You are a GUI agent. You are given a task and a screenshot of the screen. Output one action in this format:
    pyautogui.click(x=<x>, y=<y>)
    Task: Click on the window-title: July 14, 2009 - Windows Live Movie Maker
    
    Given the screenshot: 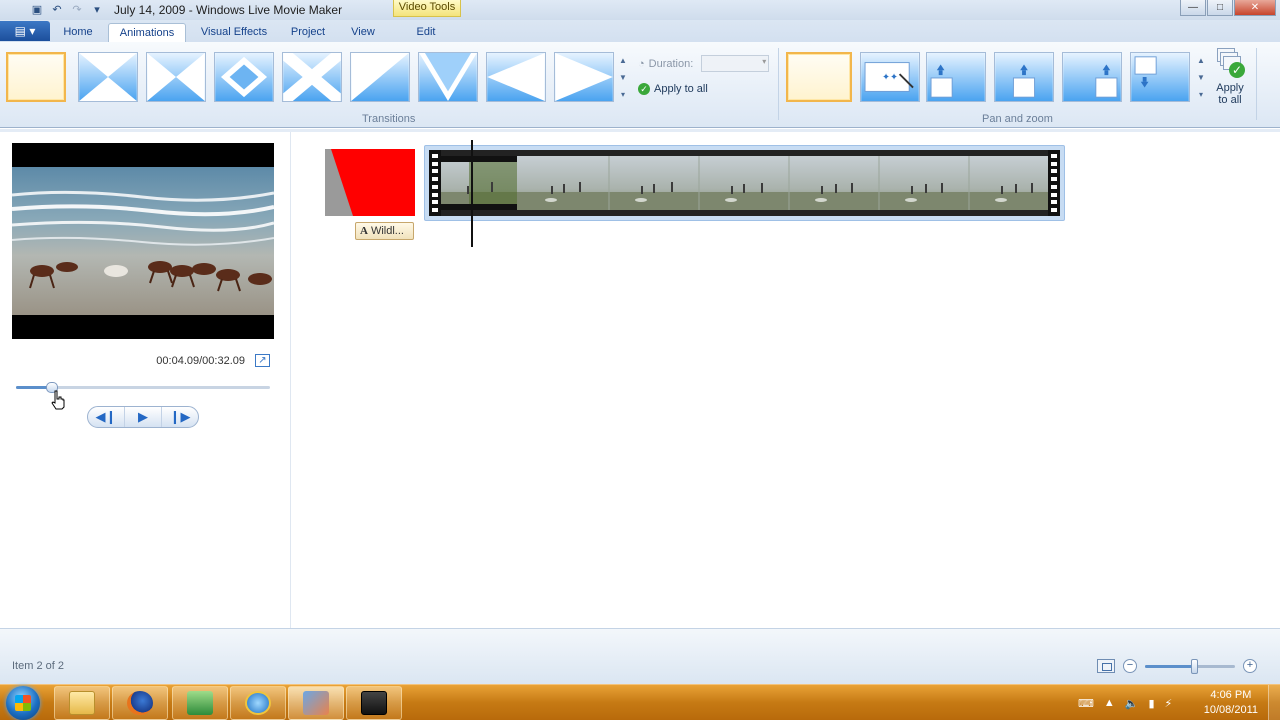 What is the action you would take?
    pyautogui.click(x=228, y=10)
    